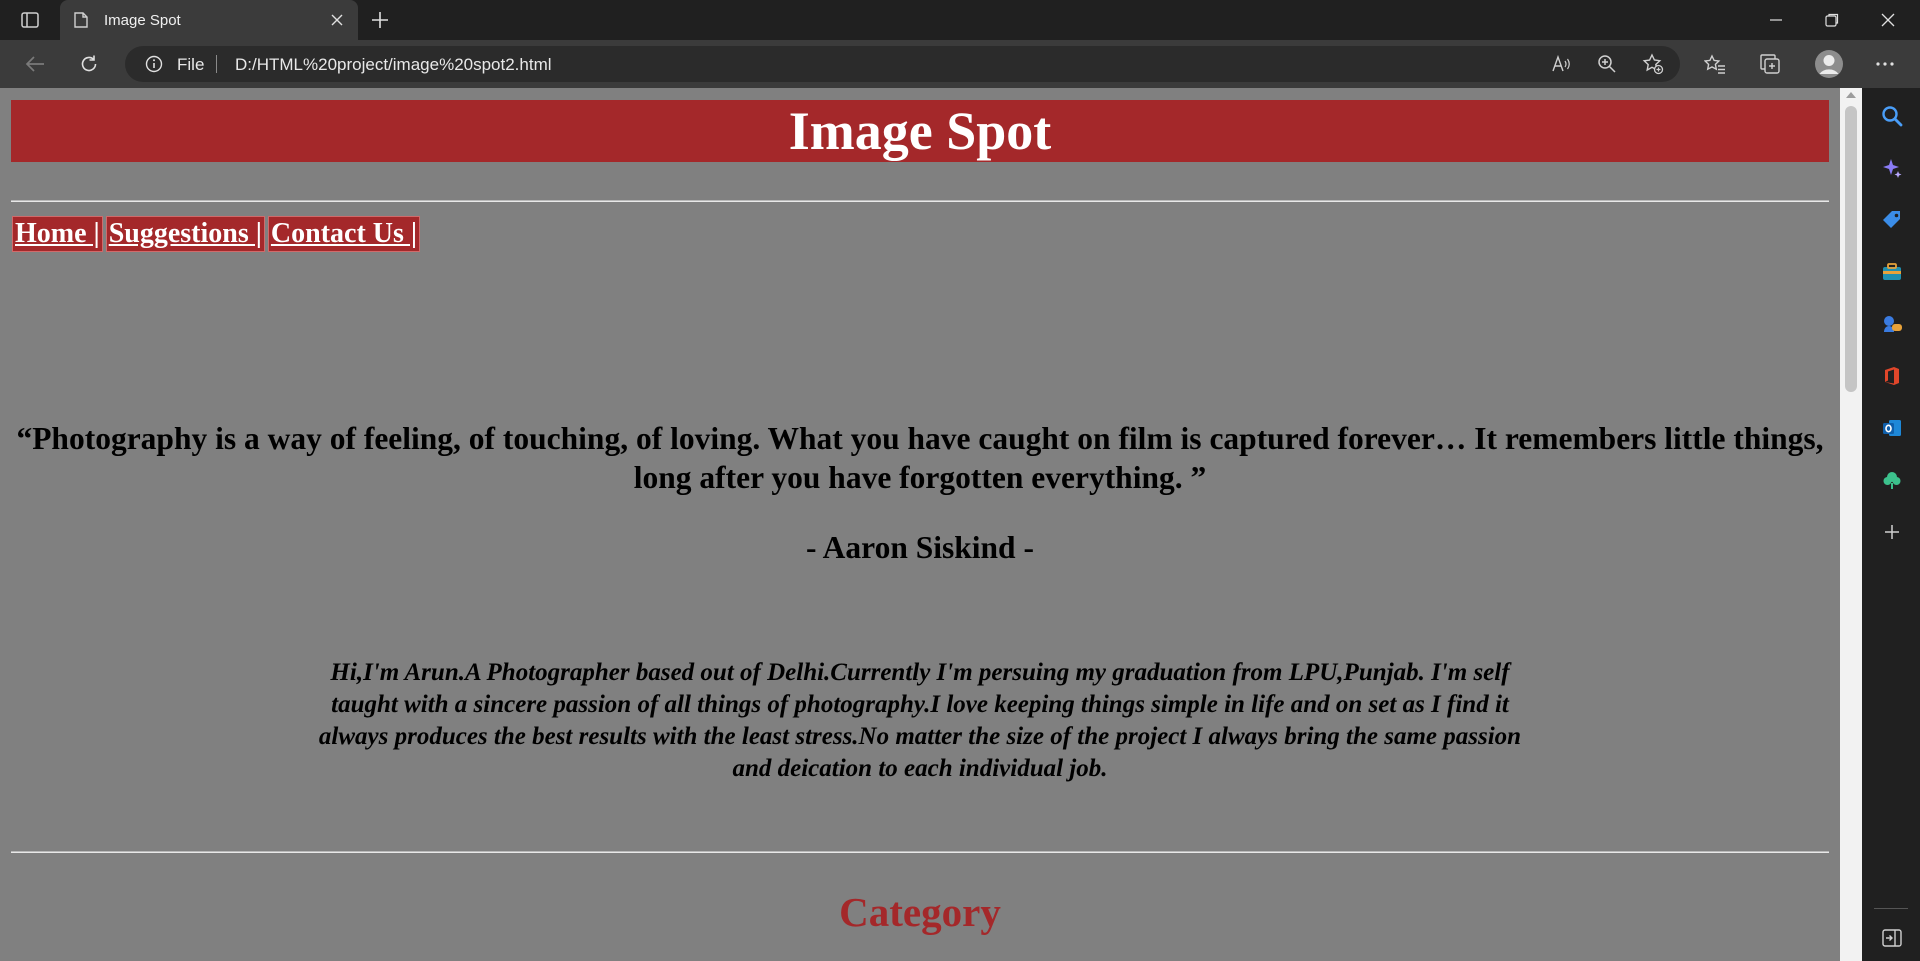  I want to click on search-icon, so click(1892, 116).